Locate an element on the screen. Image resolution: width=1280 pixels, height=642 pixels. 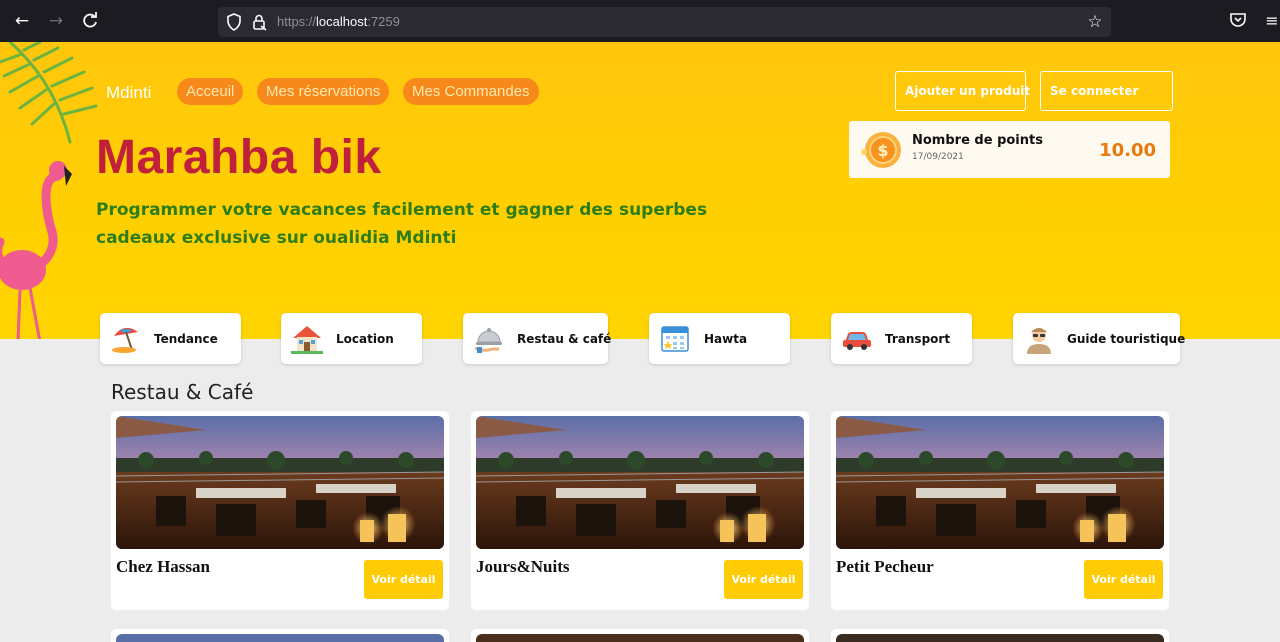
restaurant-name: Petit Pecheur is located at coordinates (885, 566).